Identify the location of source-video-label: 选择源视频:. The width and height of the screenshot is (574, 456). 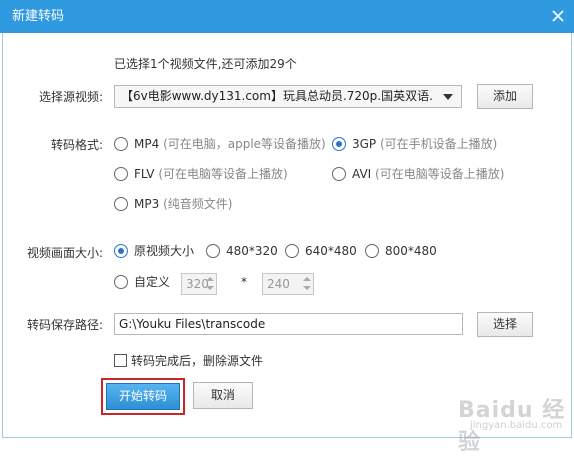
(71, 97).